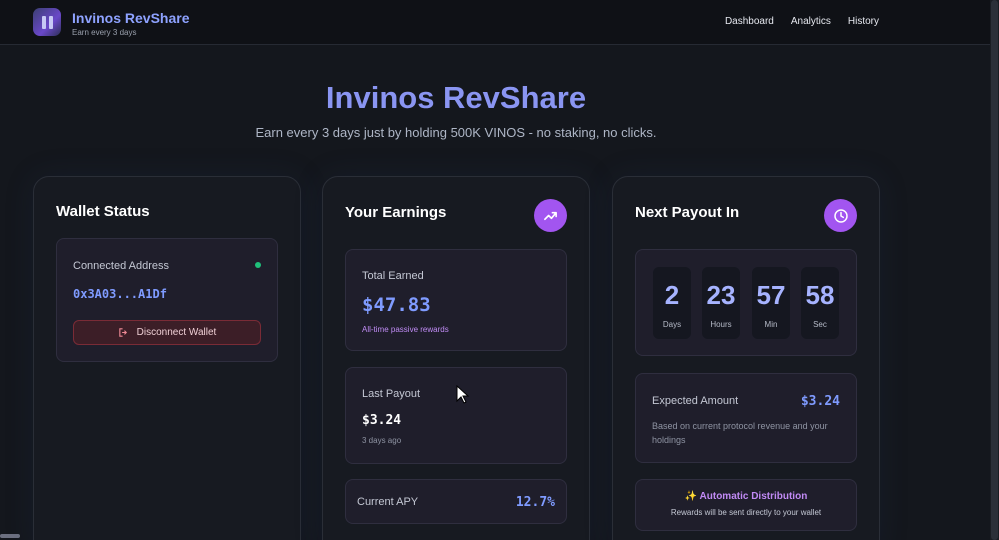  What do you see at coordinates (120, 294) in the screenshot?
I see `wallet-address: 0x3A03...A1Df` at bounding box center [120, 294].